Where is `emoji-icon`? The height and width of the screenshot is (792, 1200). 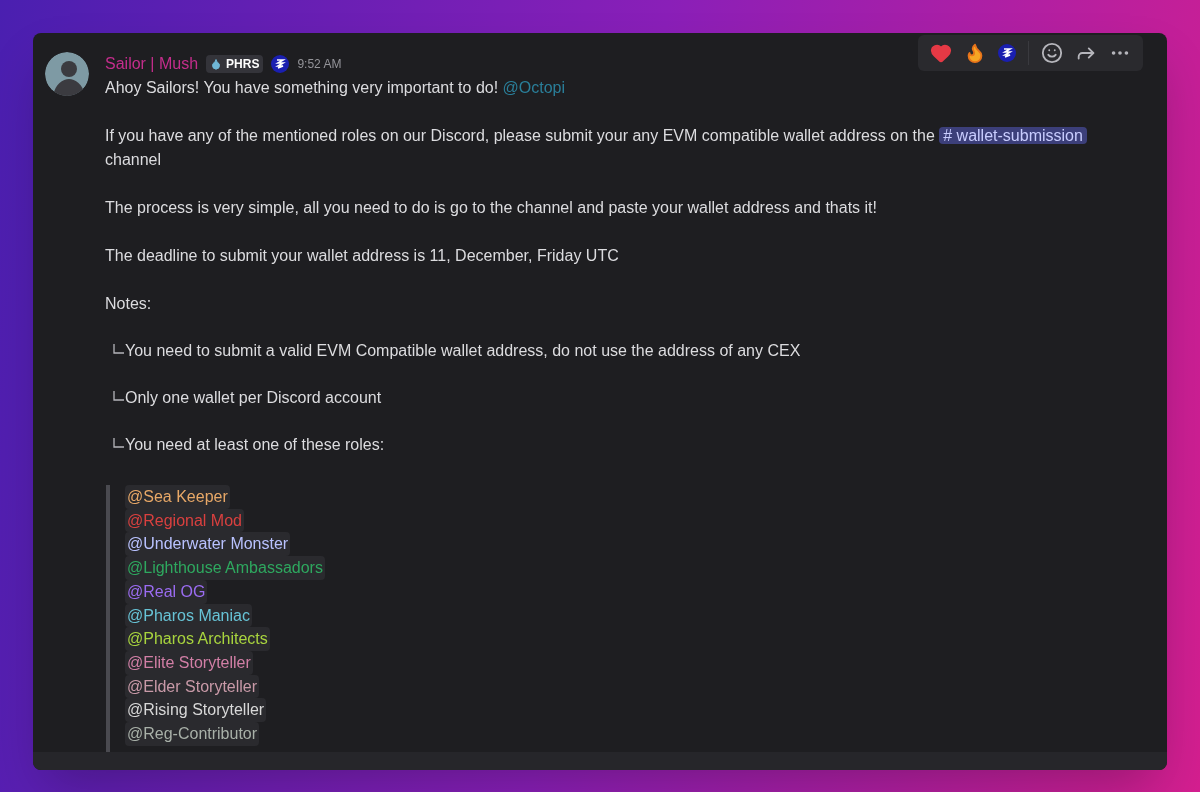
emoji-icon is located at coordinates (1052, 53).